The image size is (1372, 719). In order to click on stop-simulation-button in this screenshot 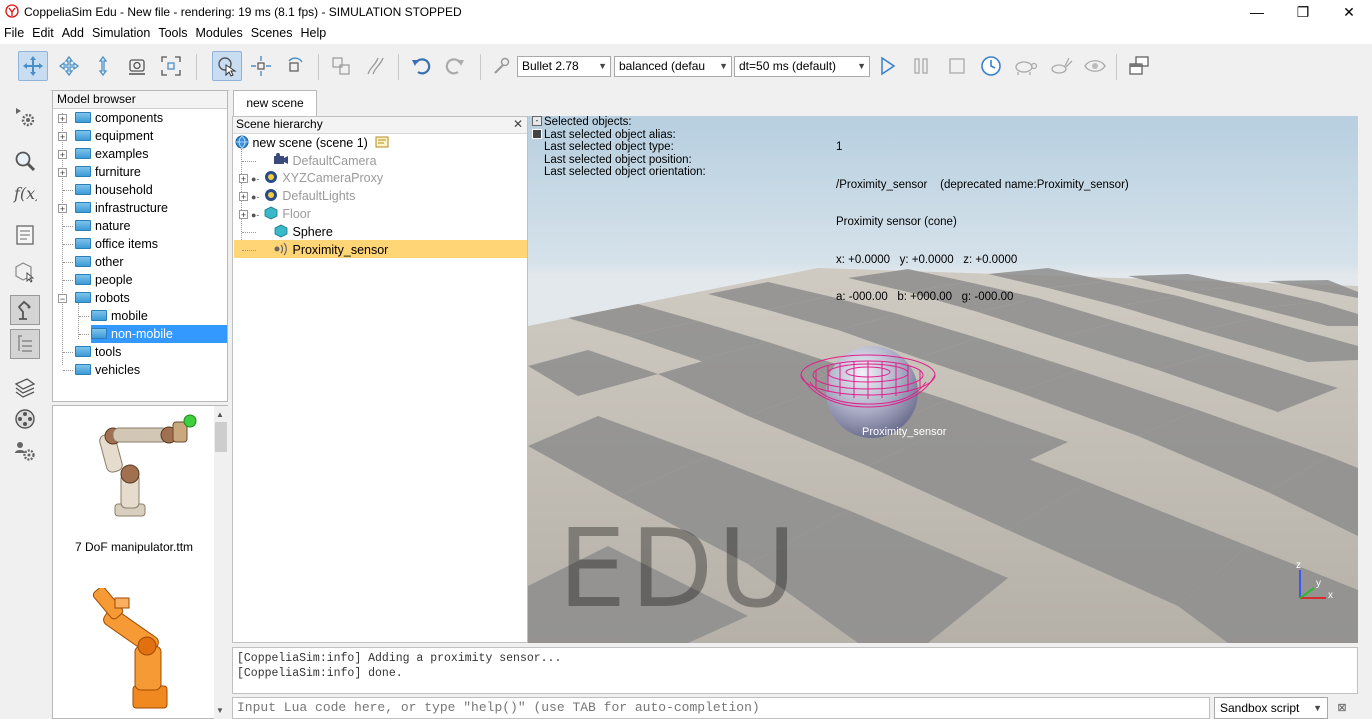, I will do `click(957, 66)`.